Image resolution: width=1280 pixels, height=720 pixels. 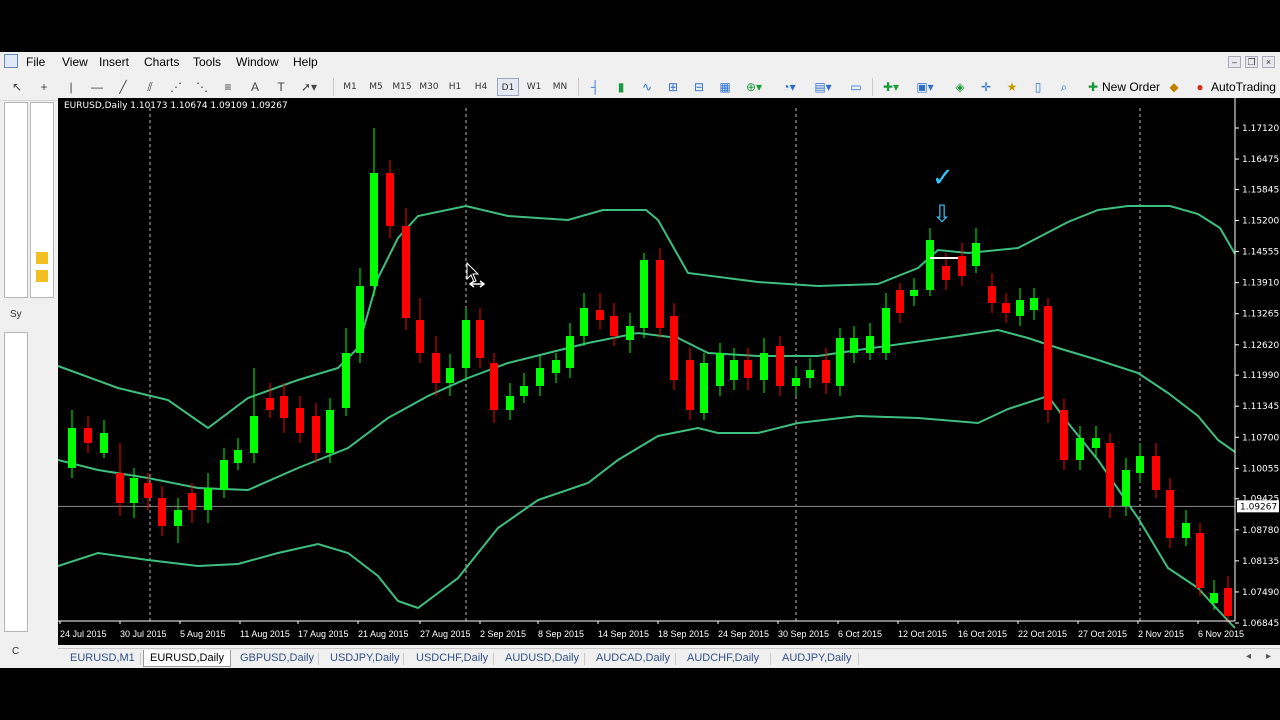 I want to click on tab-gbpusd-daily: GBPUSD,Daily, so click(x=277, y=658).